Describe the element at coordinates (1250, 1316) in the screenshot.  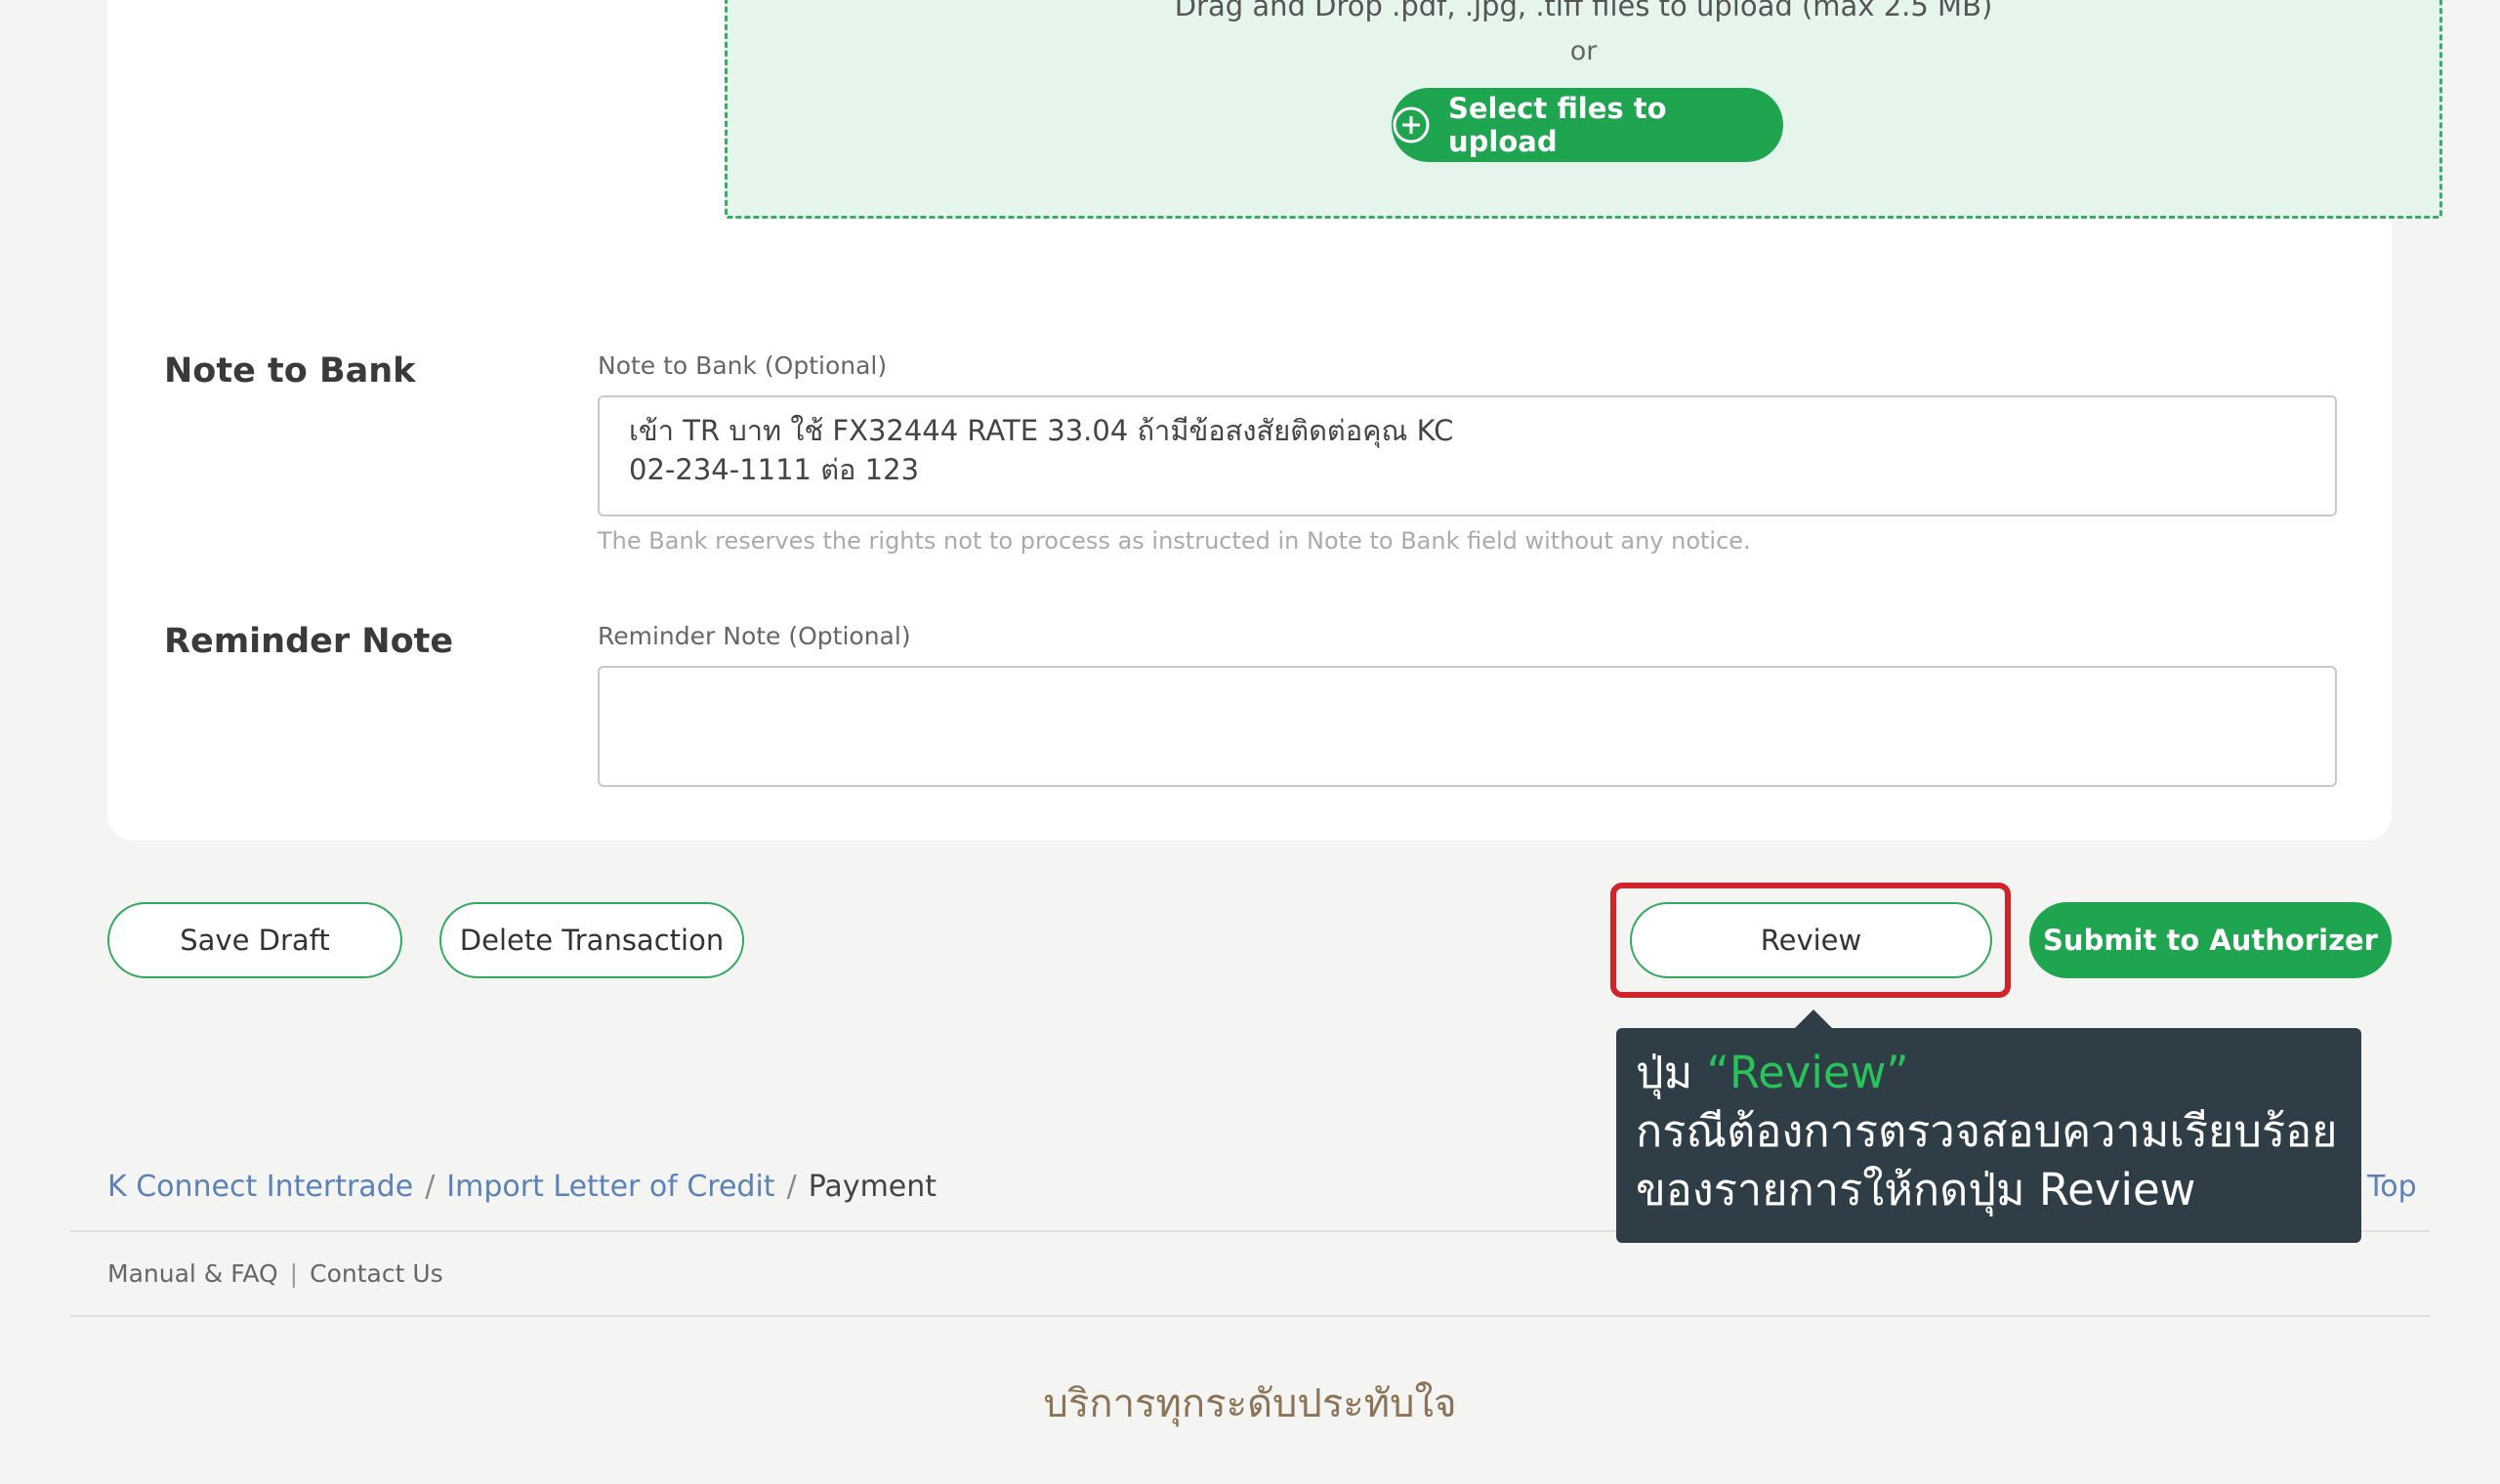
I see `footer-divider-bottom` at that location.